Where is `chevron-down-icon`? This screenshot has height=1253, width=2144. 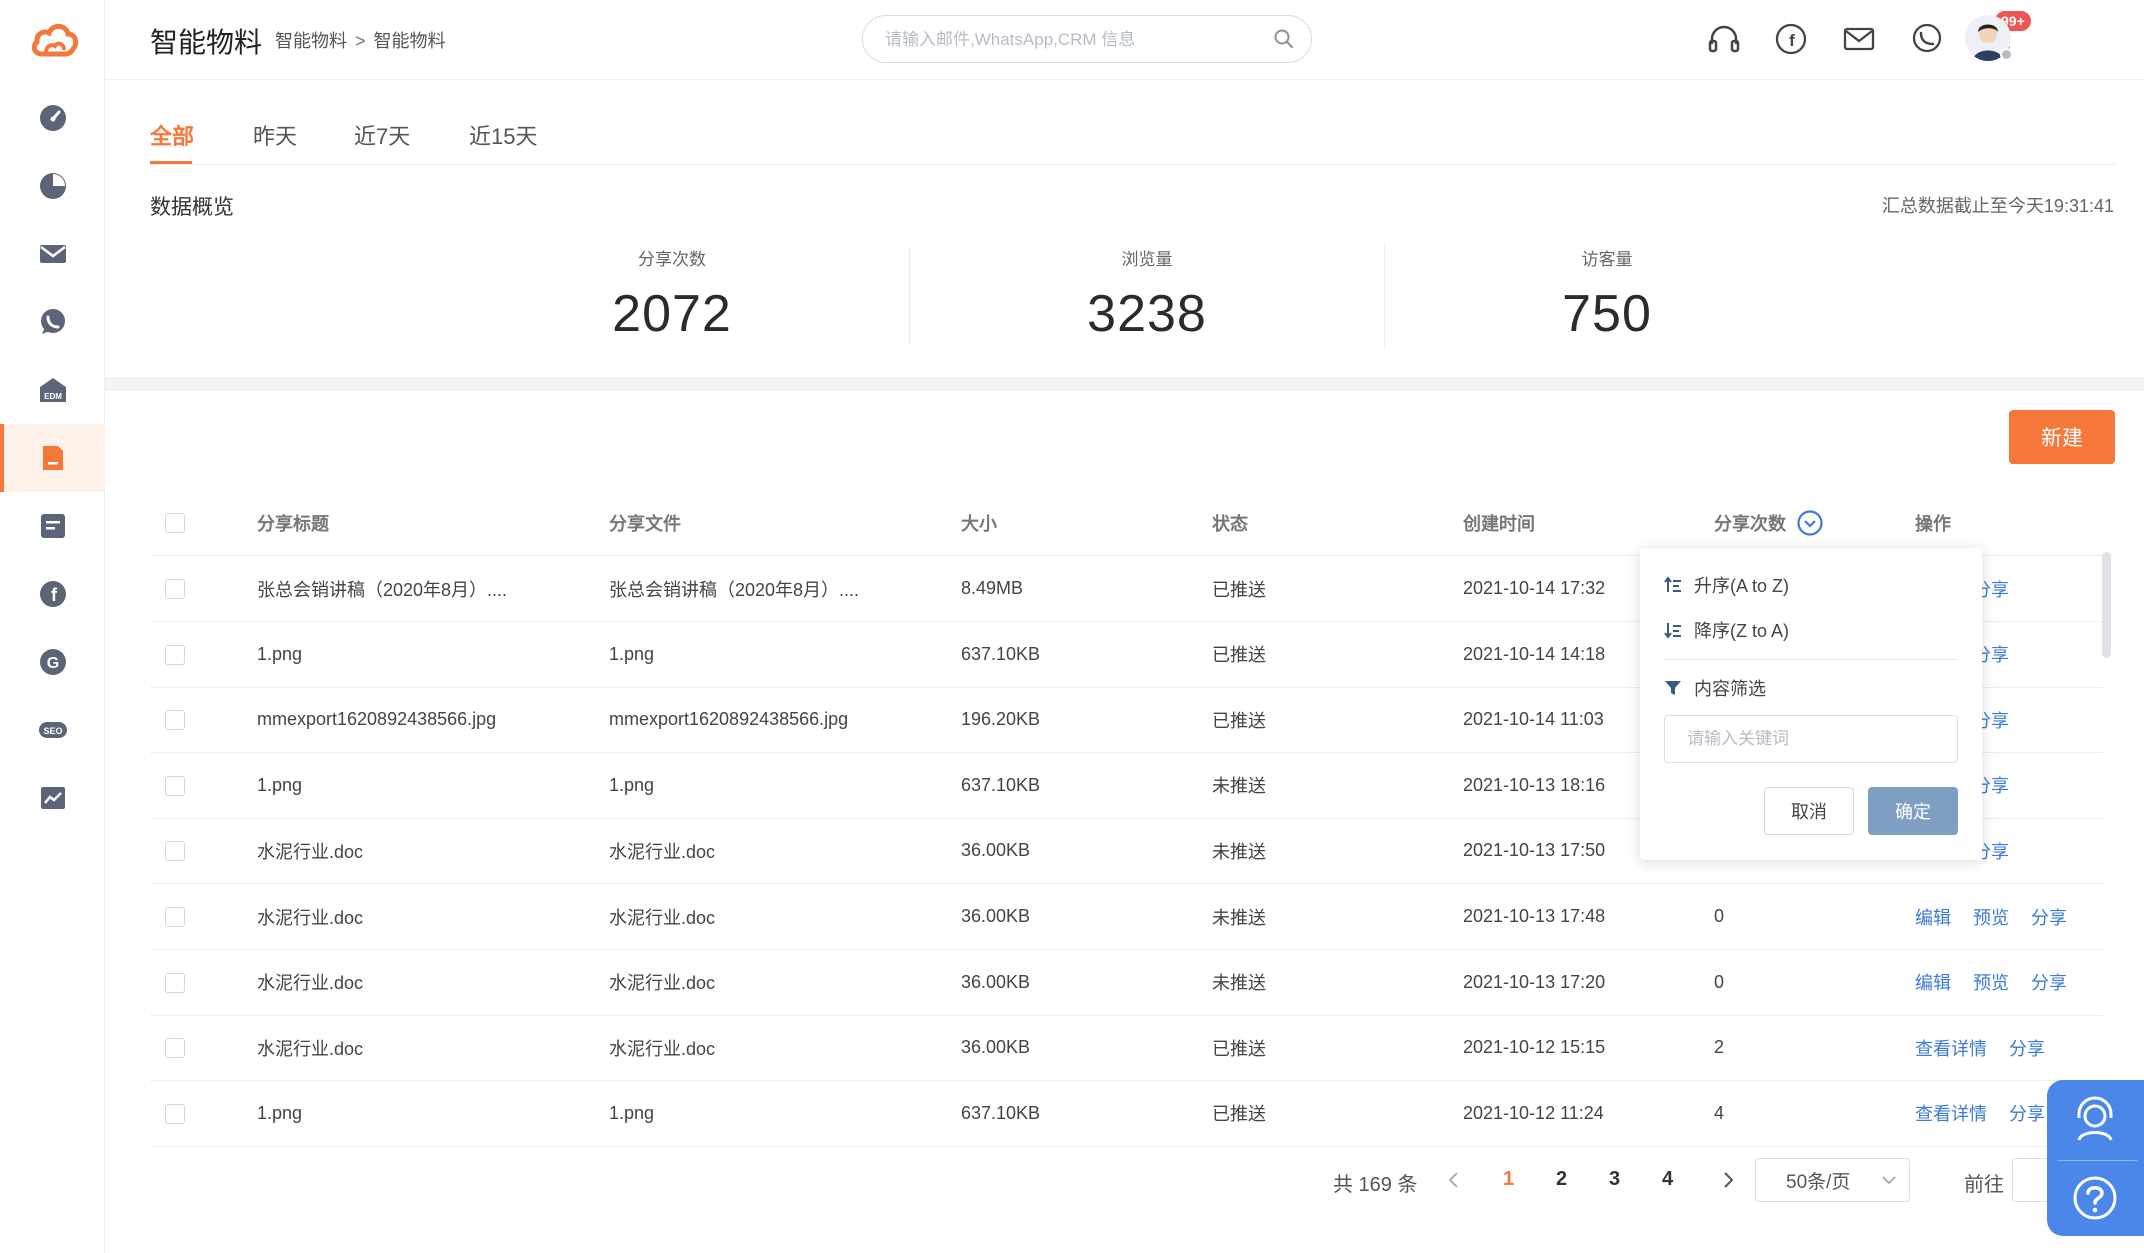
chevron-down-icon is located at coordinates (1889, 1180).